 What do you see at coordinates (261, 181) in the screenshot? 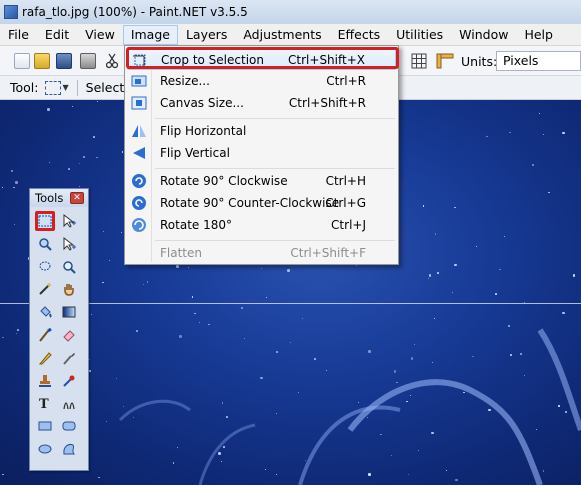
I see `menu-item-rotate-cw: Rotate 90° Clockwise Ctrl+H` at bounding box center [261, 181].